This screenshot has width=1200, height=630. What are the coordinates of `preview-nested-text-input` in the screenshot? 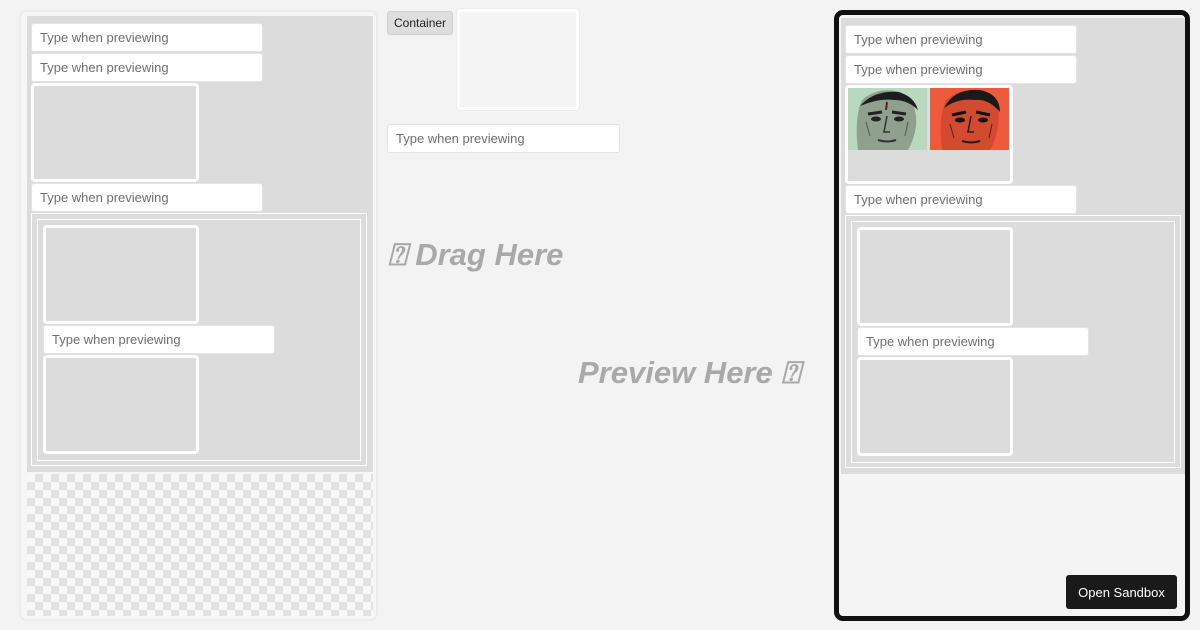 It's located at (973, 341).